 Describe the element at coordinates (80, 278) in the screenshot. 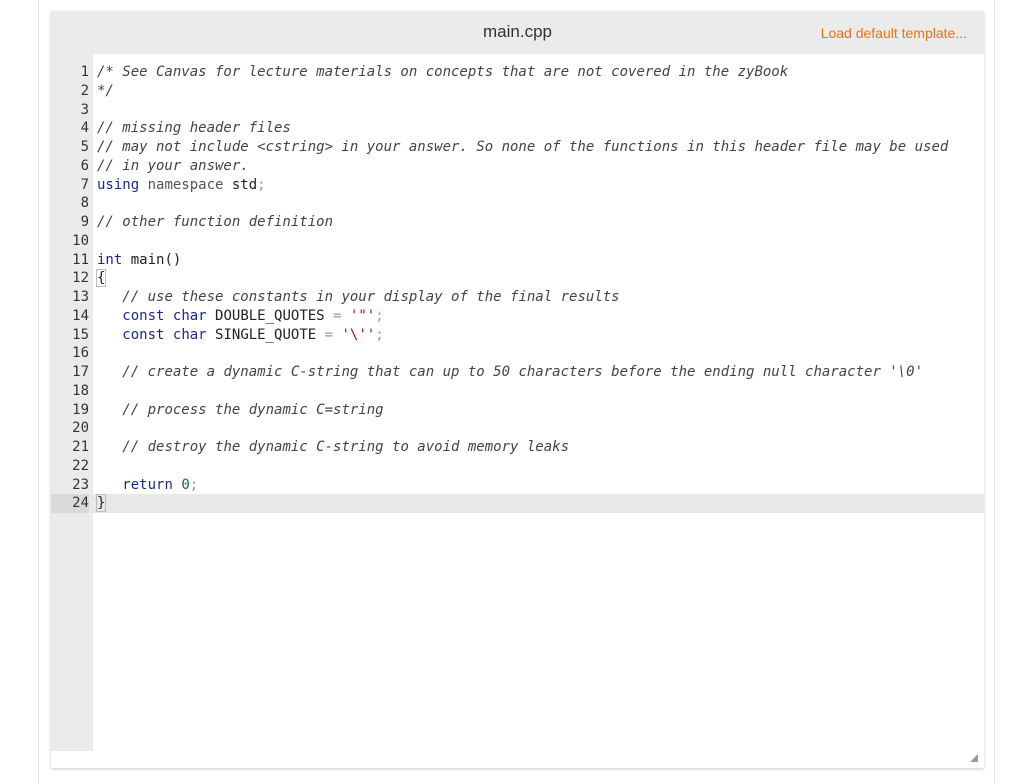

I see `line-number: 12` at that location.